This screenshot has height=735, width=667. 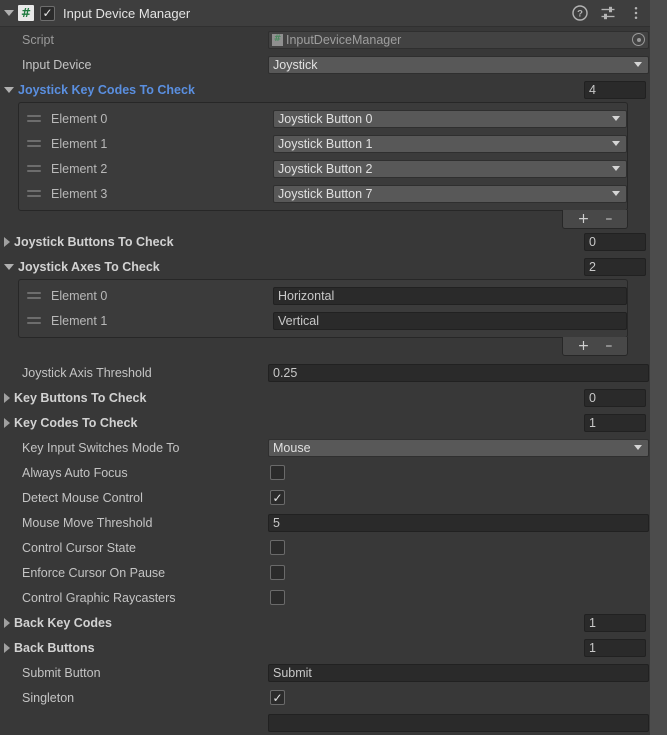 I want to click on element-label: Element 0, so click(x=79, y=118).